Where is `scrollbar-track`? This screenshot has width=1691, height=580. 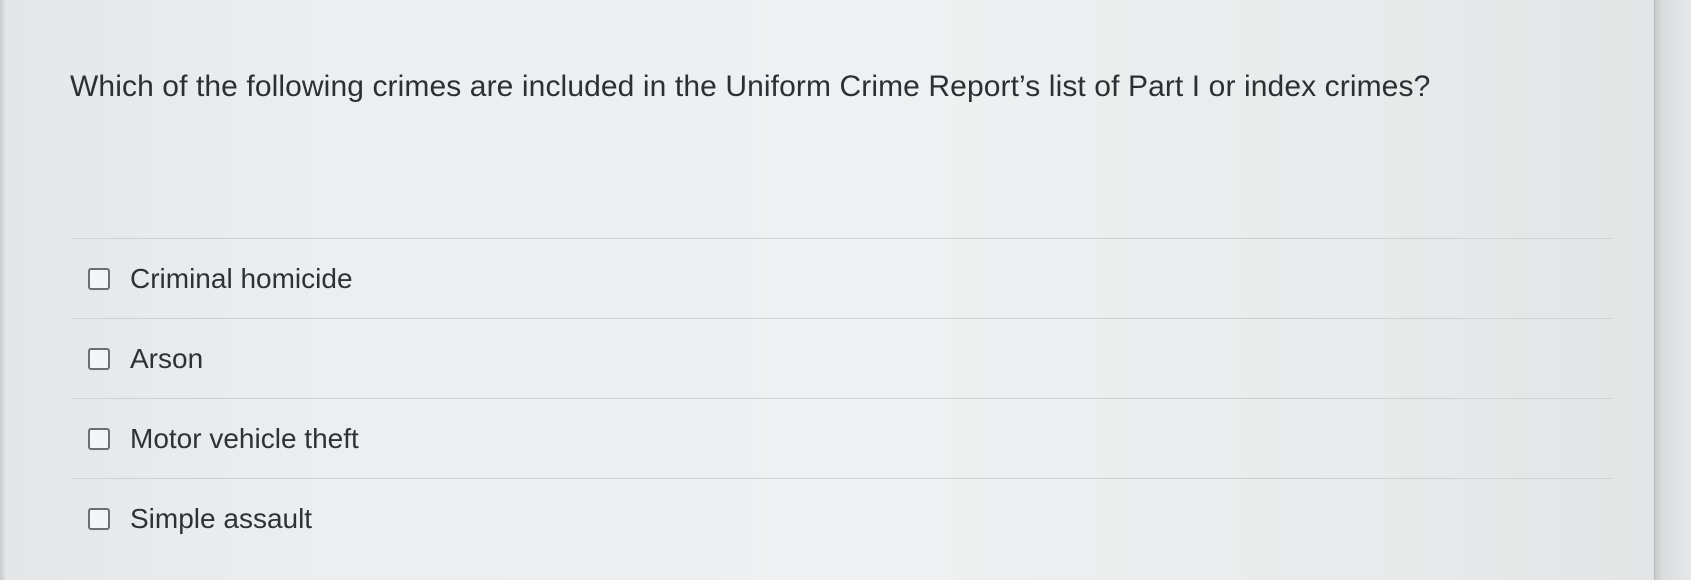 scrollbar-track is located at coordinates (1672, 290).